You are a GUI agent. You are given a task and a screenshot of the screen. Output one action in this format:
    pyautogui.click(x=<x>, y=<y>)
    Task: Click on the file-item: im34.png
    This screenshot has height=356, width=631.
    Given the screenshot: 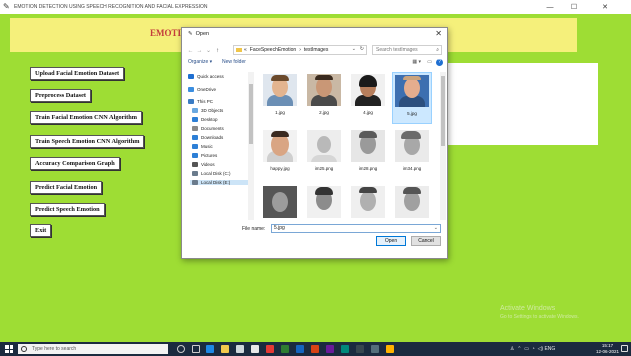 What is the action you would take?
    pyautogui.click(x=412, y=154)
    